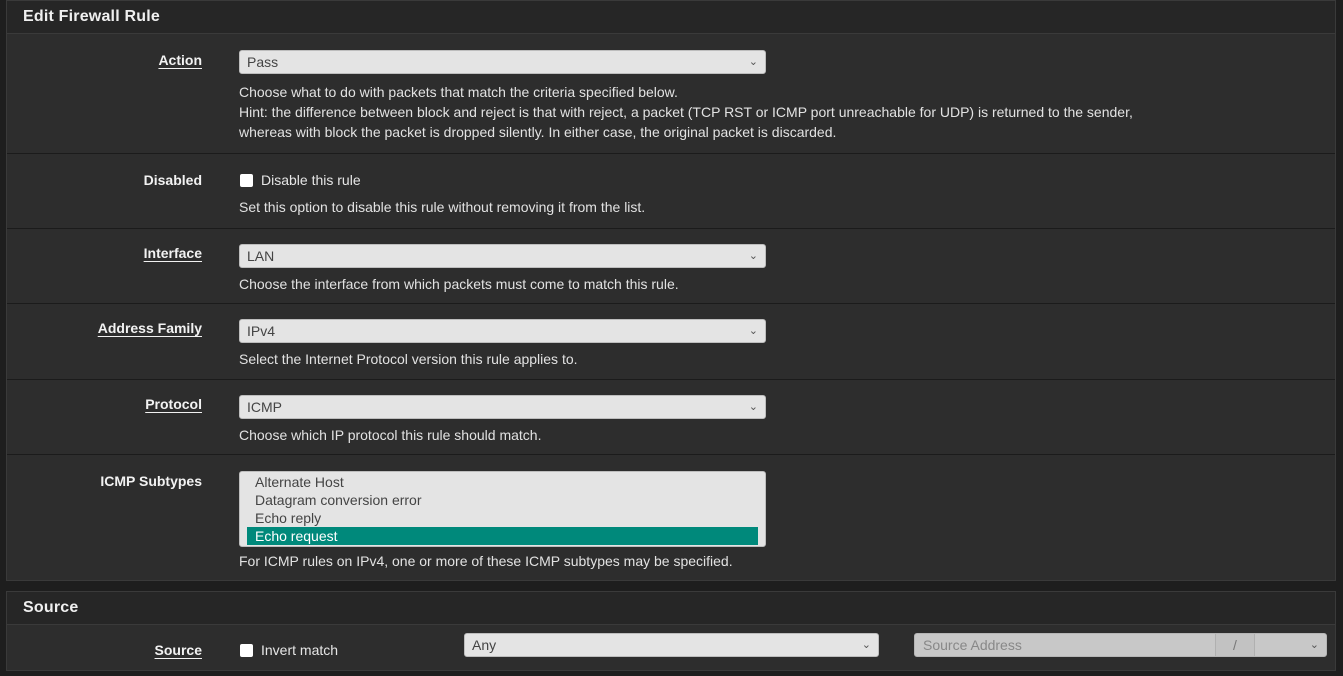 This screenshot has width=1343, height=676. Describe the element at coordinates (972, 645) in the screenshot. I see `source-address-input: Source Address` at that location.